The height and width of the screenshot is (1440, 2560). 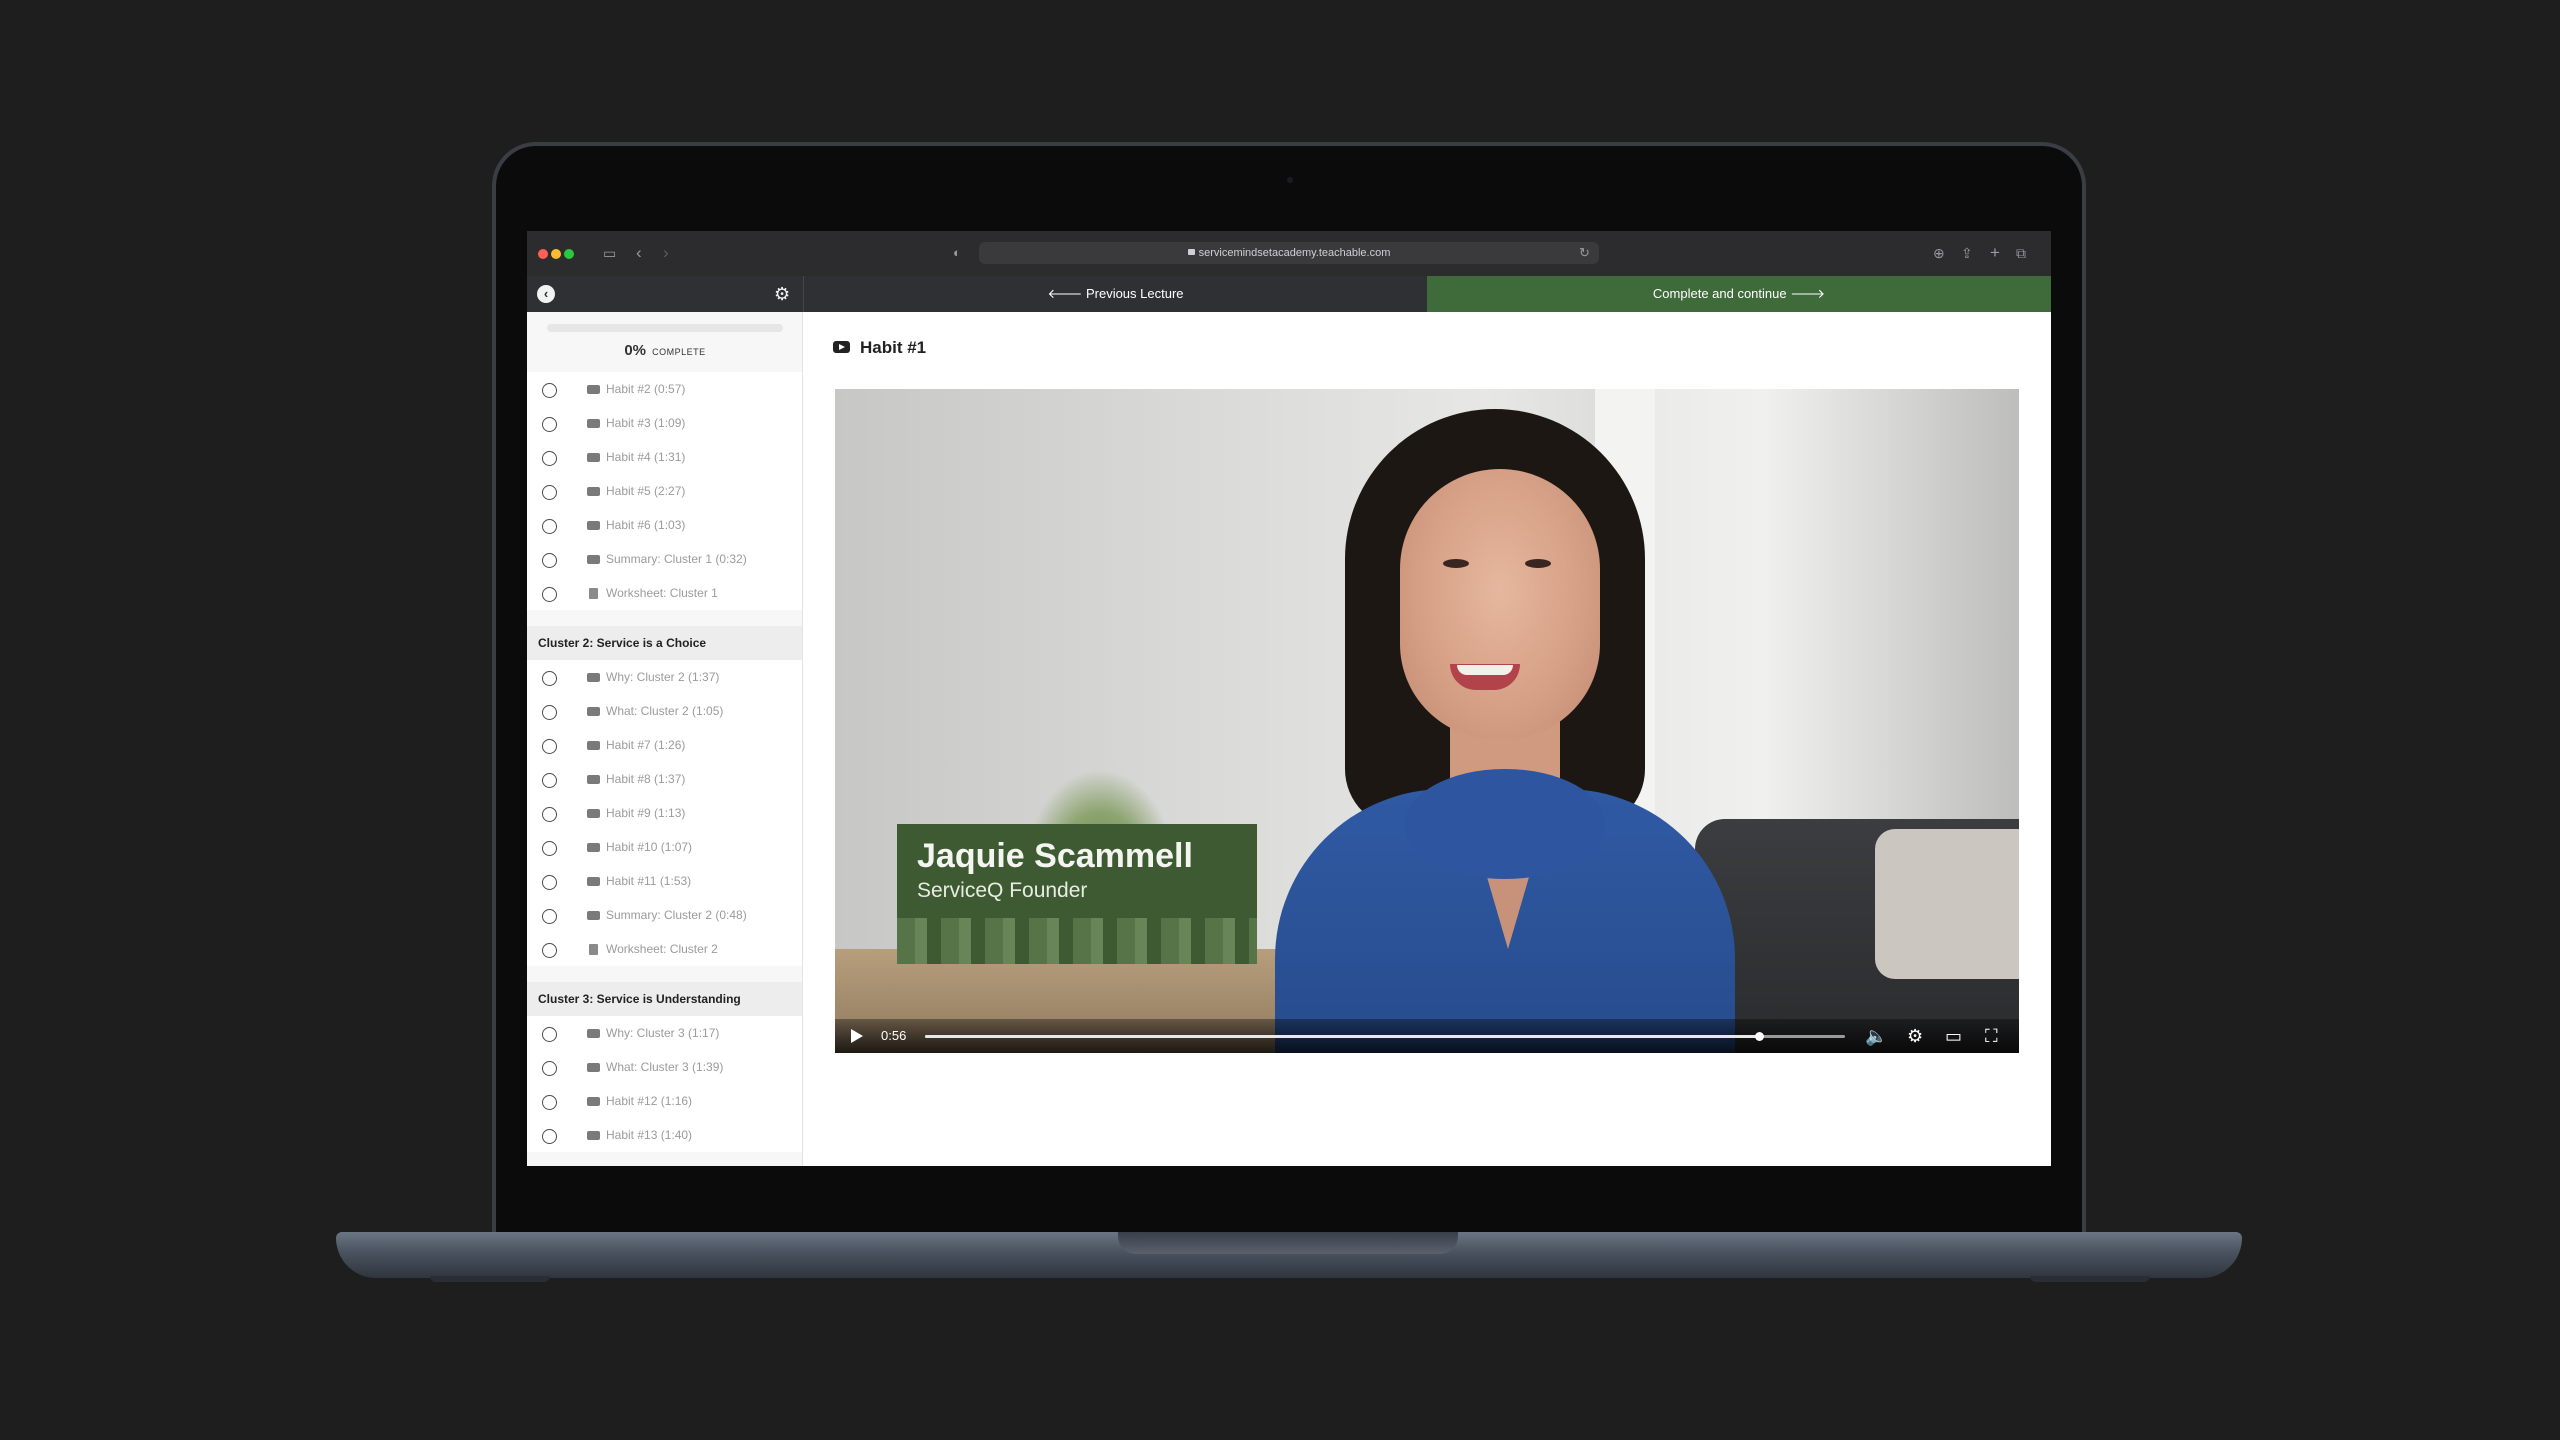 I want to click on lecture-item-label: Summary: Cluster 2 (0:48), so click(x=676, y=915).